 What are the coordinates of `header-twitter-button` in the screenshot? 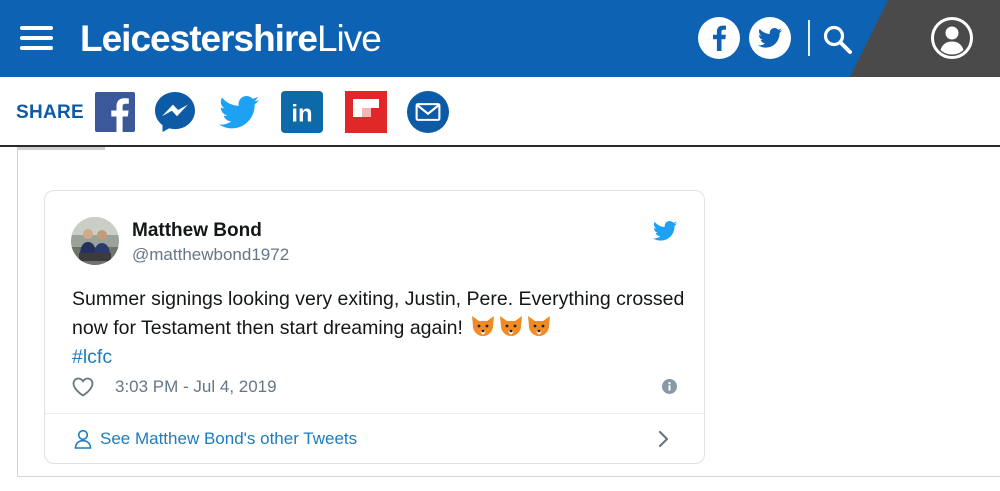 It's located at (770, 38).